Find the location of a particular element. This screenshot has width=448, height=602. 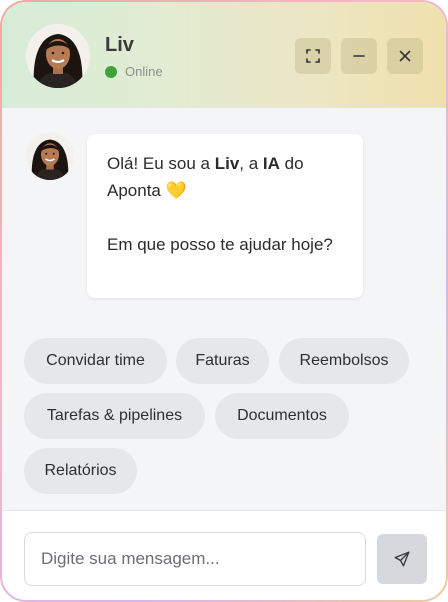

send-button is located at coordinates (402, 559).